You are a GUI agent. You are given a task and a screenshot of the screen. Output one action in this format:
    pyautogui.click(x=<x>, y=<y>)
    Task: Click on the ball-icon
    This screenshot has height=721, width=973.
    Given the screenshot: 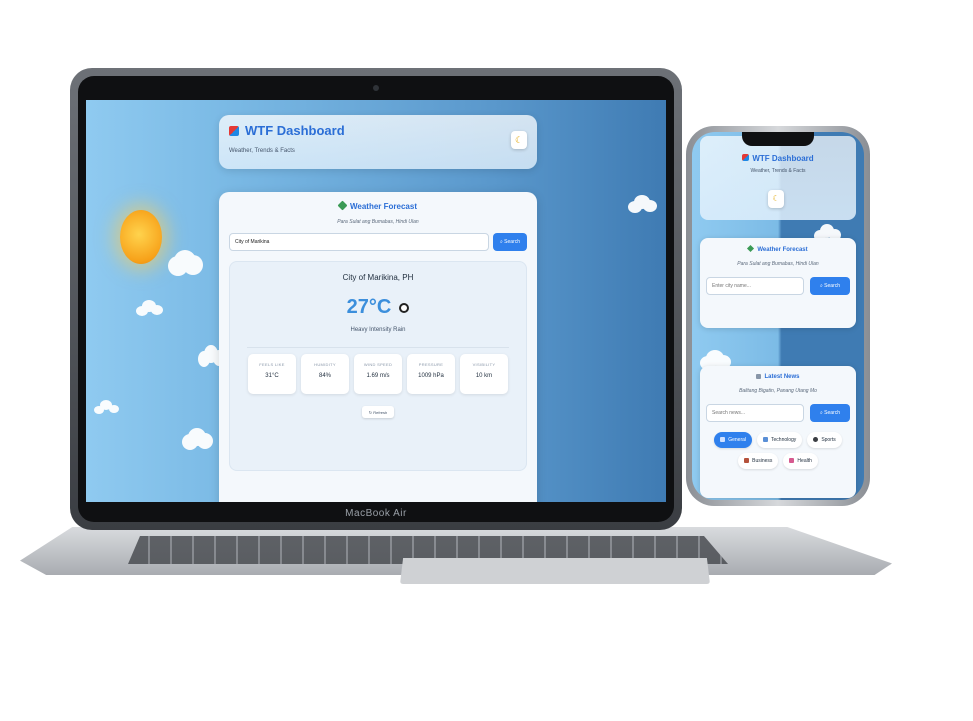 What is the action you would take?
    pyautogui.click(x=816, y=440)
    